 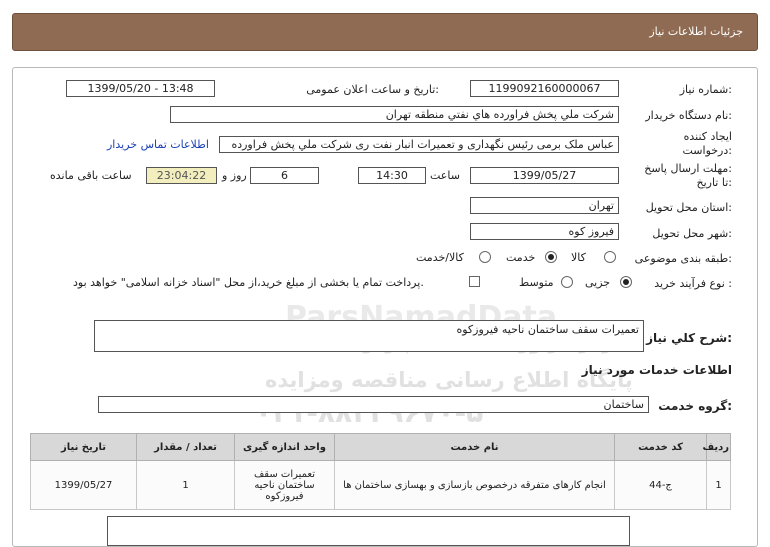 What do you see at coordinates (140, 88) in the screenshot?
I see `announce-field: 1399/05/20 - 13:48` at bounding box center [140, 88].